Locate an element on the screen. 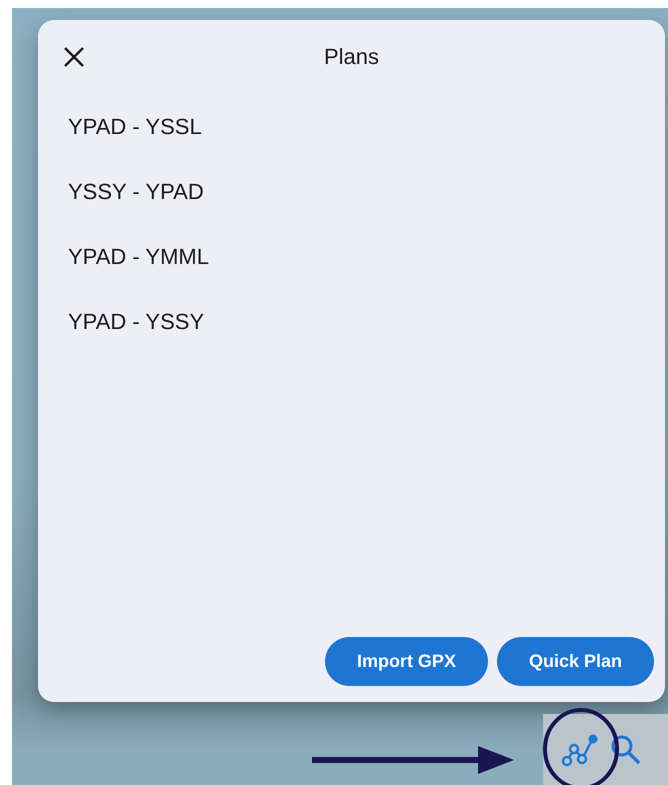 This screenshot has width=668, height=785. search-button is located at coordinates (626, 749).